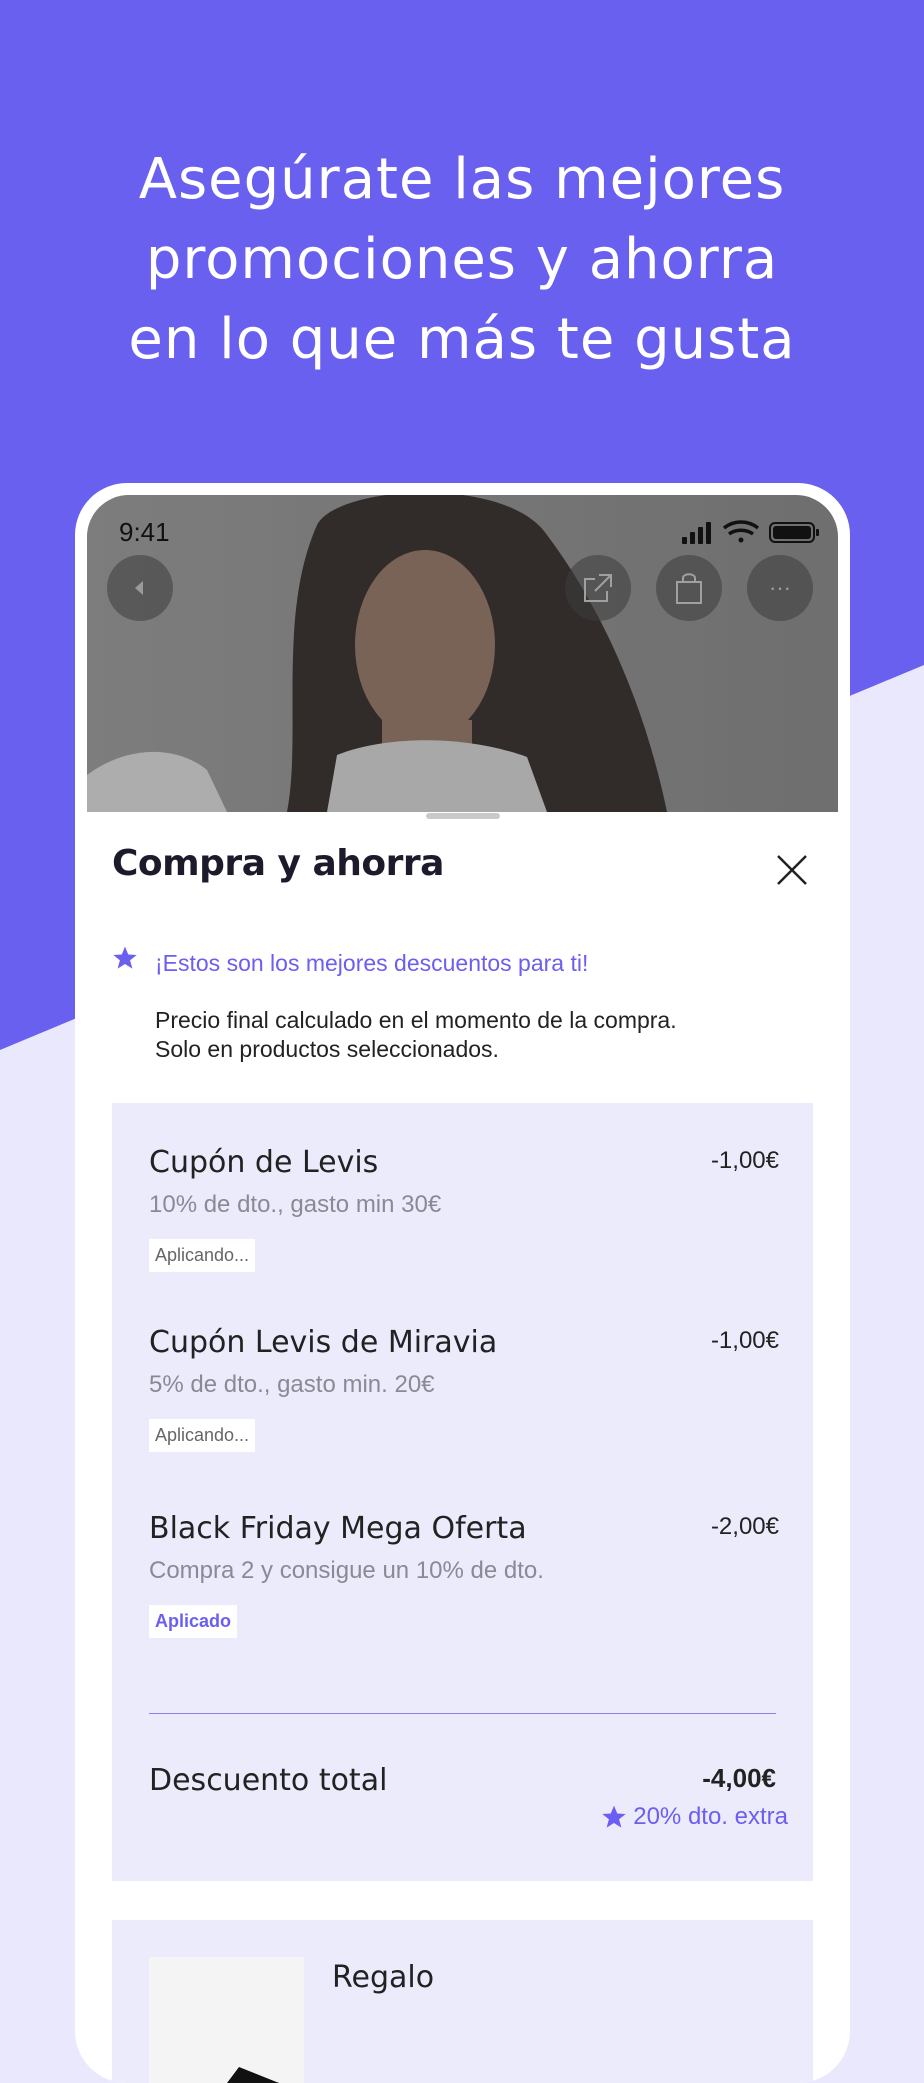  I want to click on share-icon, so click(598, 588).